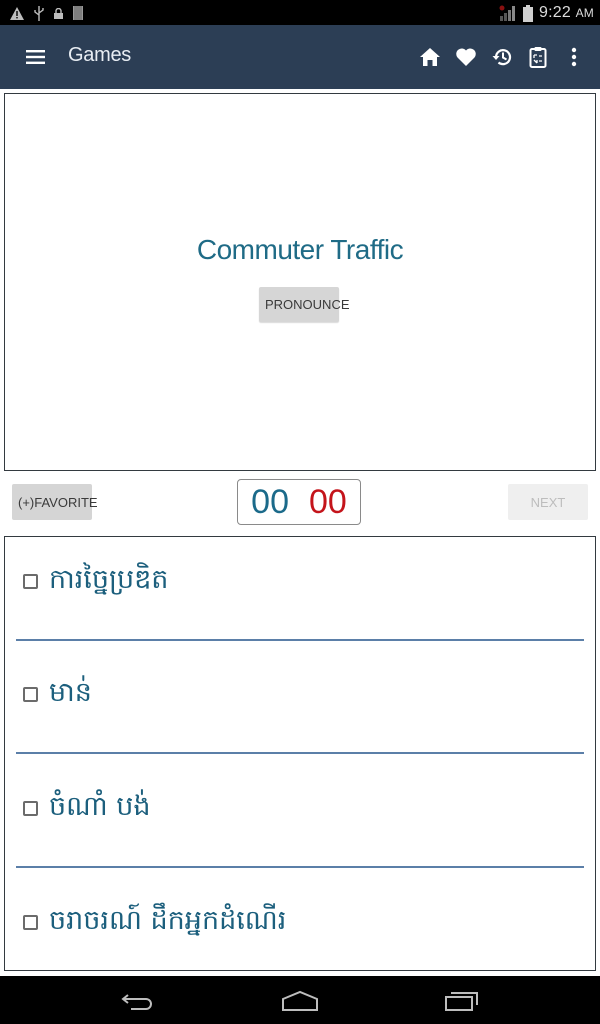  Describe the element at coordinates (270, 501) in the screenshot. I see `timer-minutes: 00` at that location.